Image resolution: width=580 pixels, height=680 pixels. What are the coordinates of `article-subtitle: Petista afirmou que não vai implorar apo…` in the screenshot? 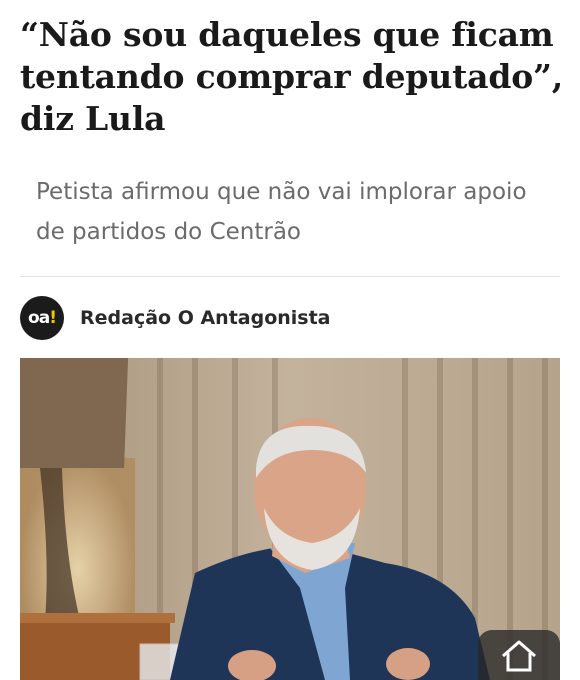 It's located at (281, 212).